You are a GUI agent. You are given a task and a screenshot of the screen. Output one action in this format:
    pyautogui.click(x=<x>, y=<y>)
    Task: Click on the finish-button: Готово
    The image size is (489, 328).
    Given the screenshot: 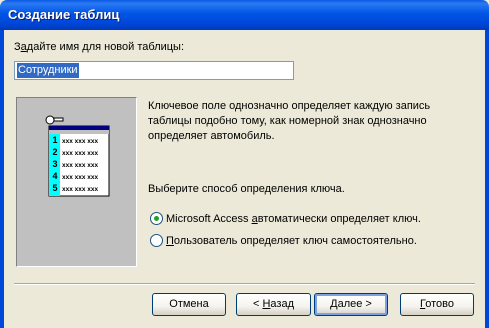 What is the action you would take?
    pyautogui.click(x=437, y=304)
    